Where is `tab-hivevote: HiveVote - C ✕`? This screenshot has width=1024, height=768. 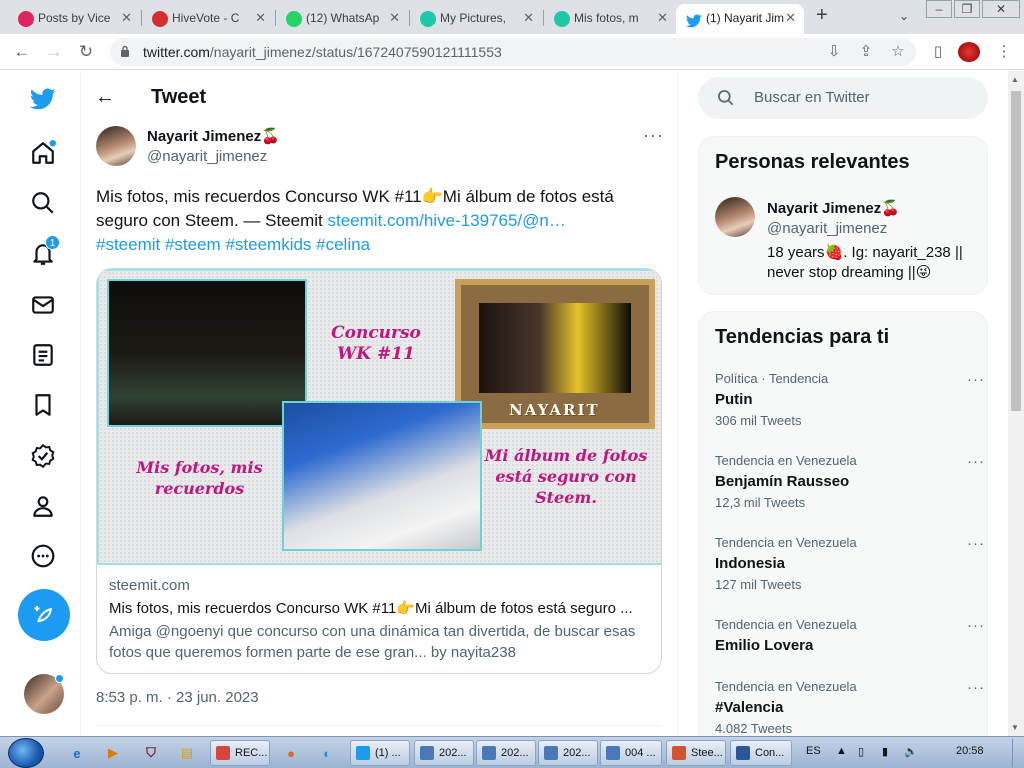
tab-hivevote: HiveVote - C ✕ is located at coordinates (208, 19).